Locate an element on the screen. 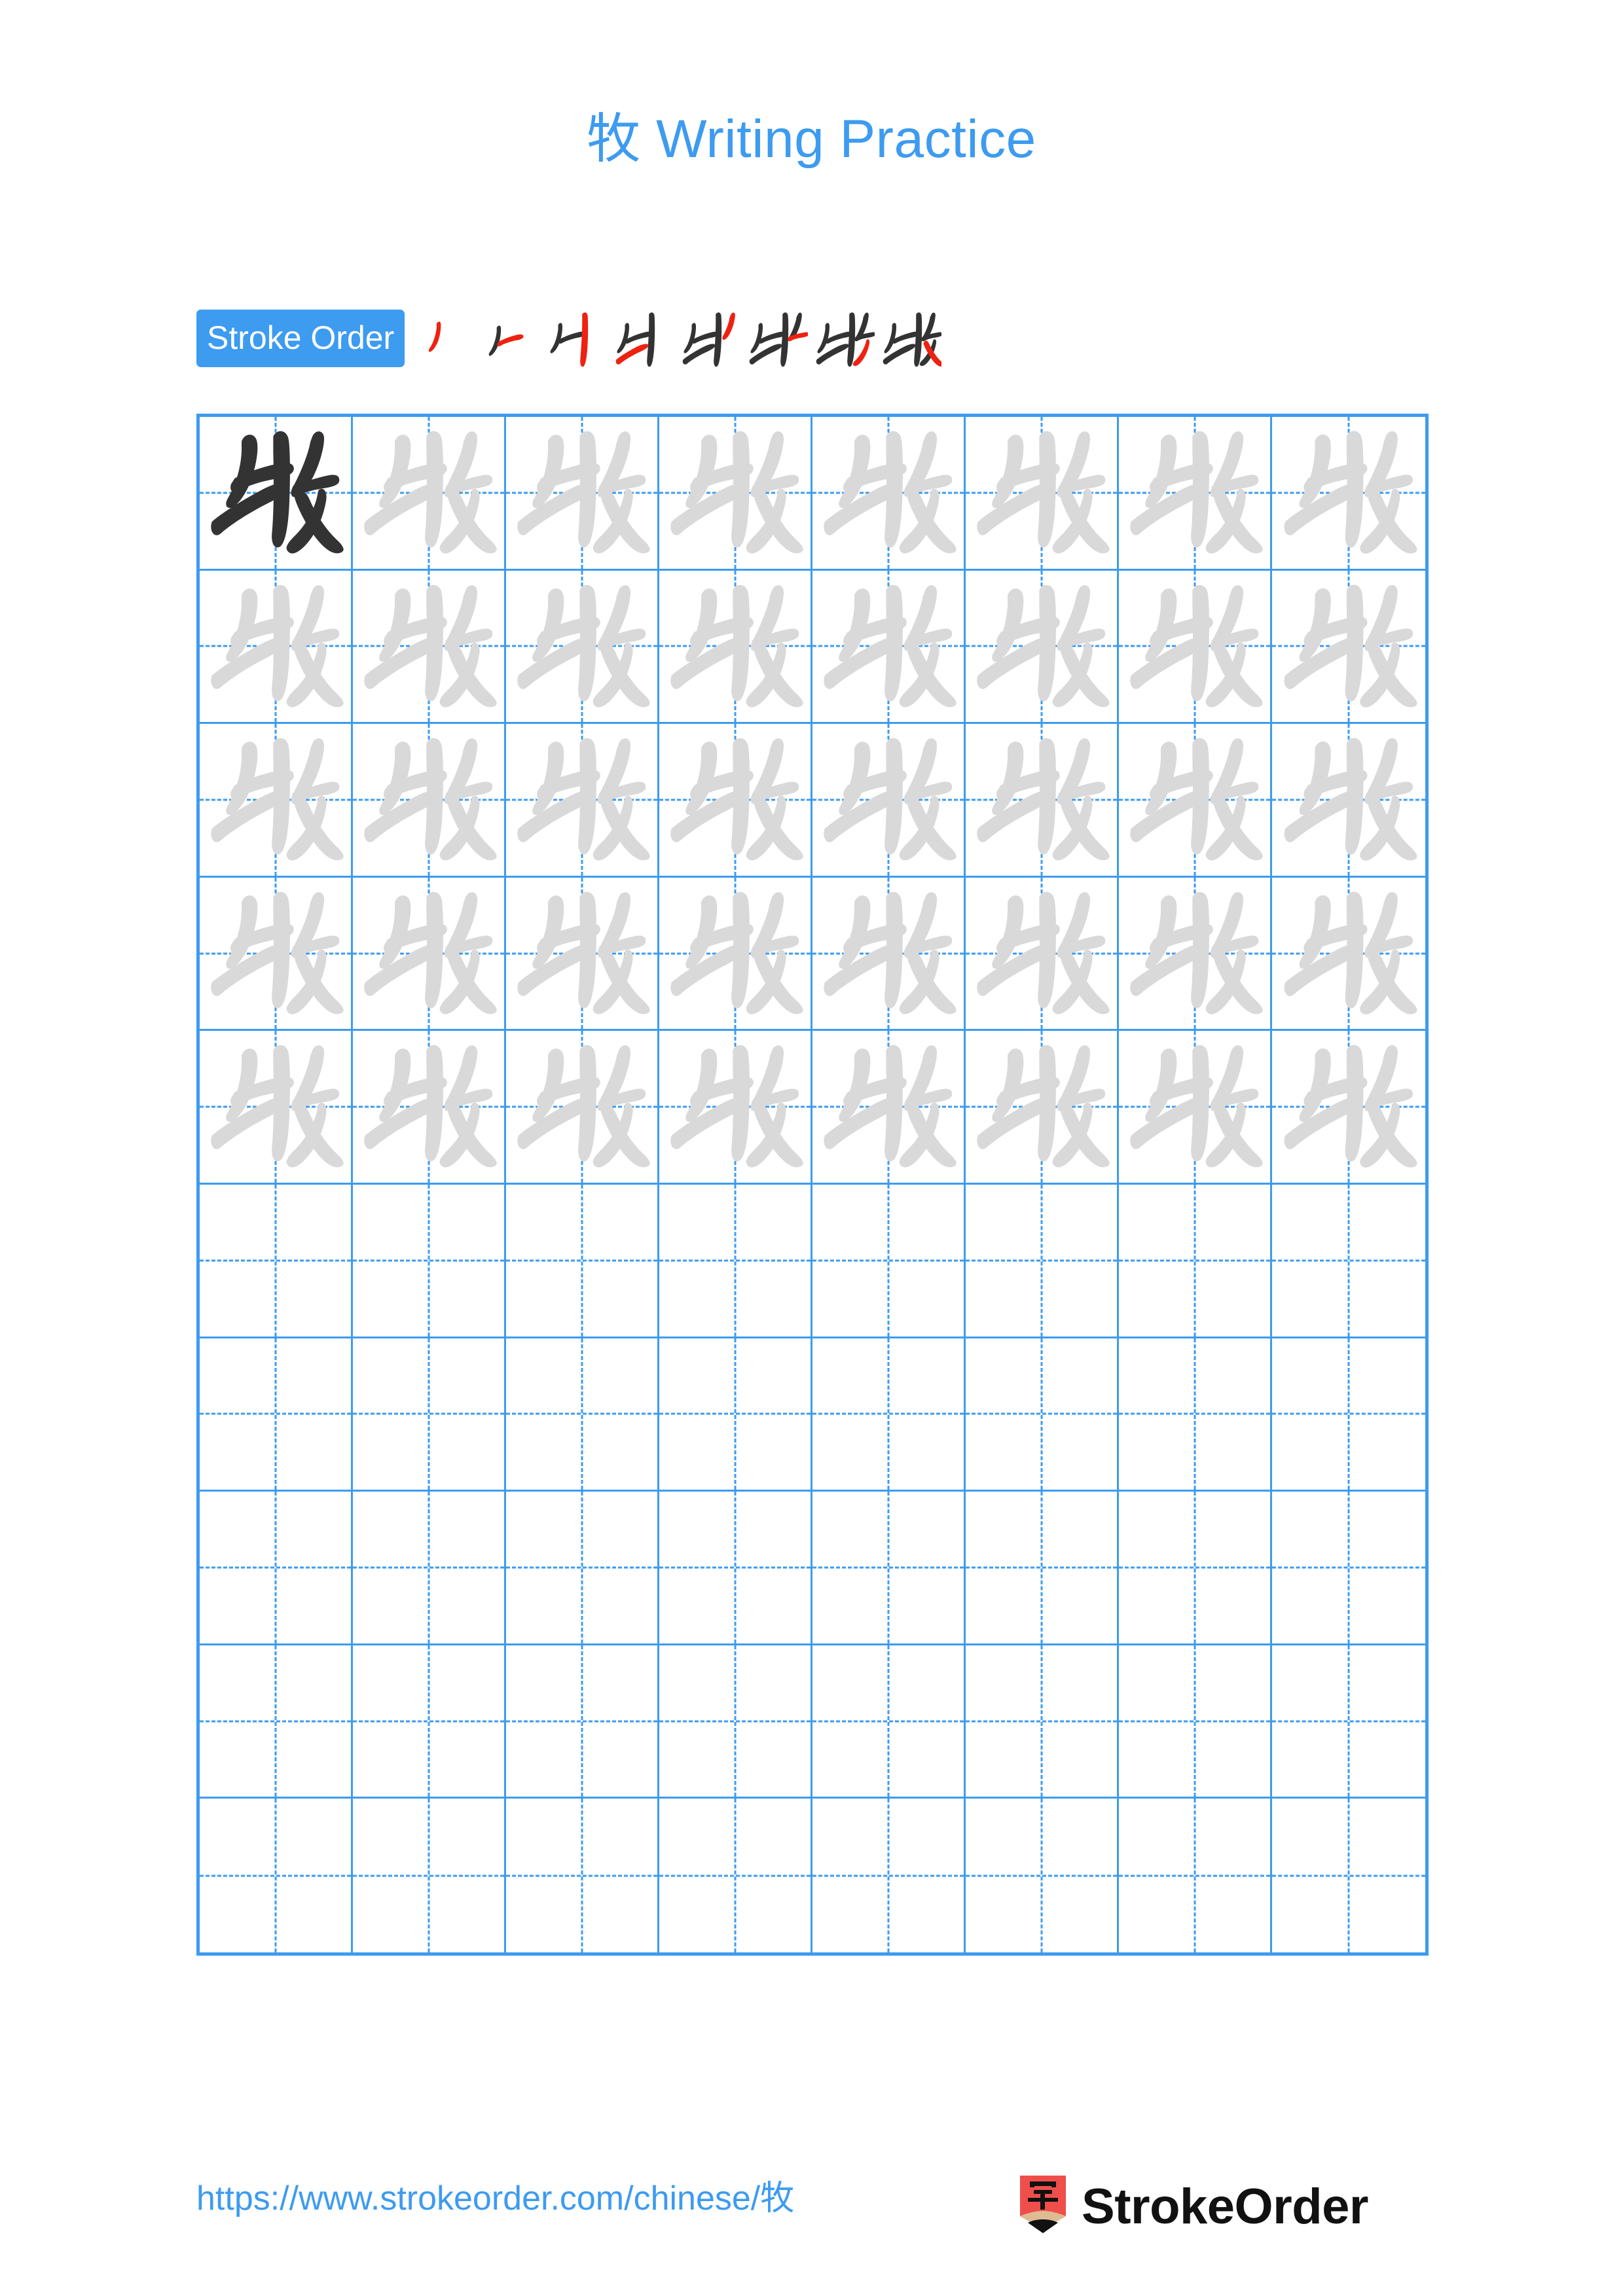 The width and height of the screenshot is (1623, 2296). practice-cell-r4c8 is located at coordinates (1348, 954).